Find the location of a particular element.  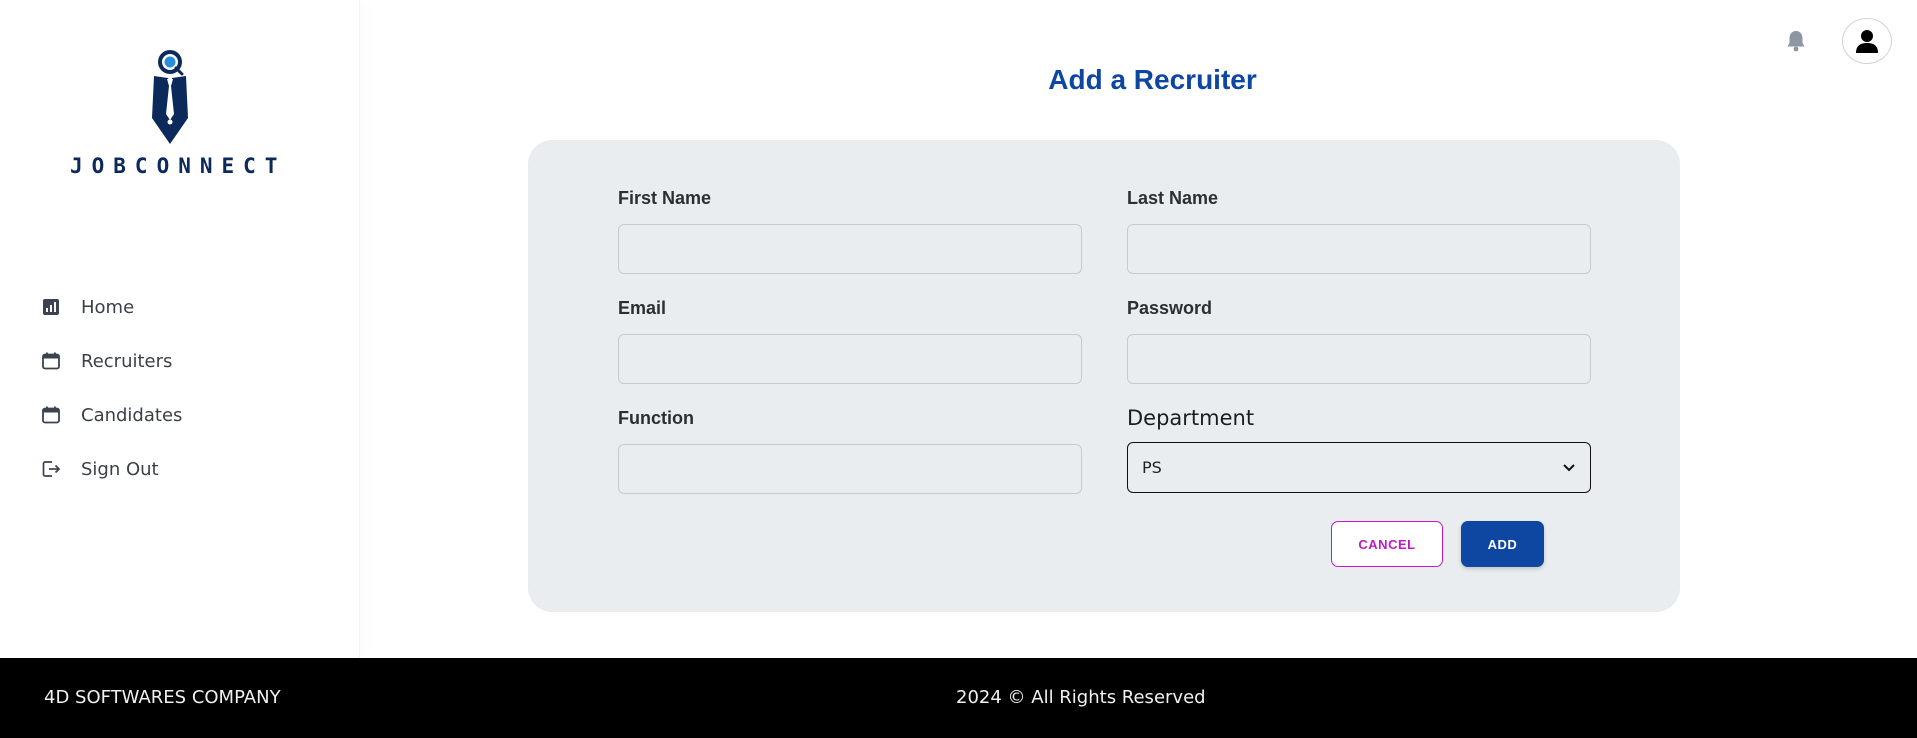

email-label: Email is located at coordinates (642, 308).